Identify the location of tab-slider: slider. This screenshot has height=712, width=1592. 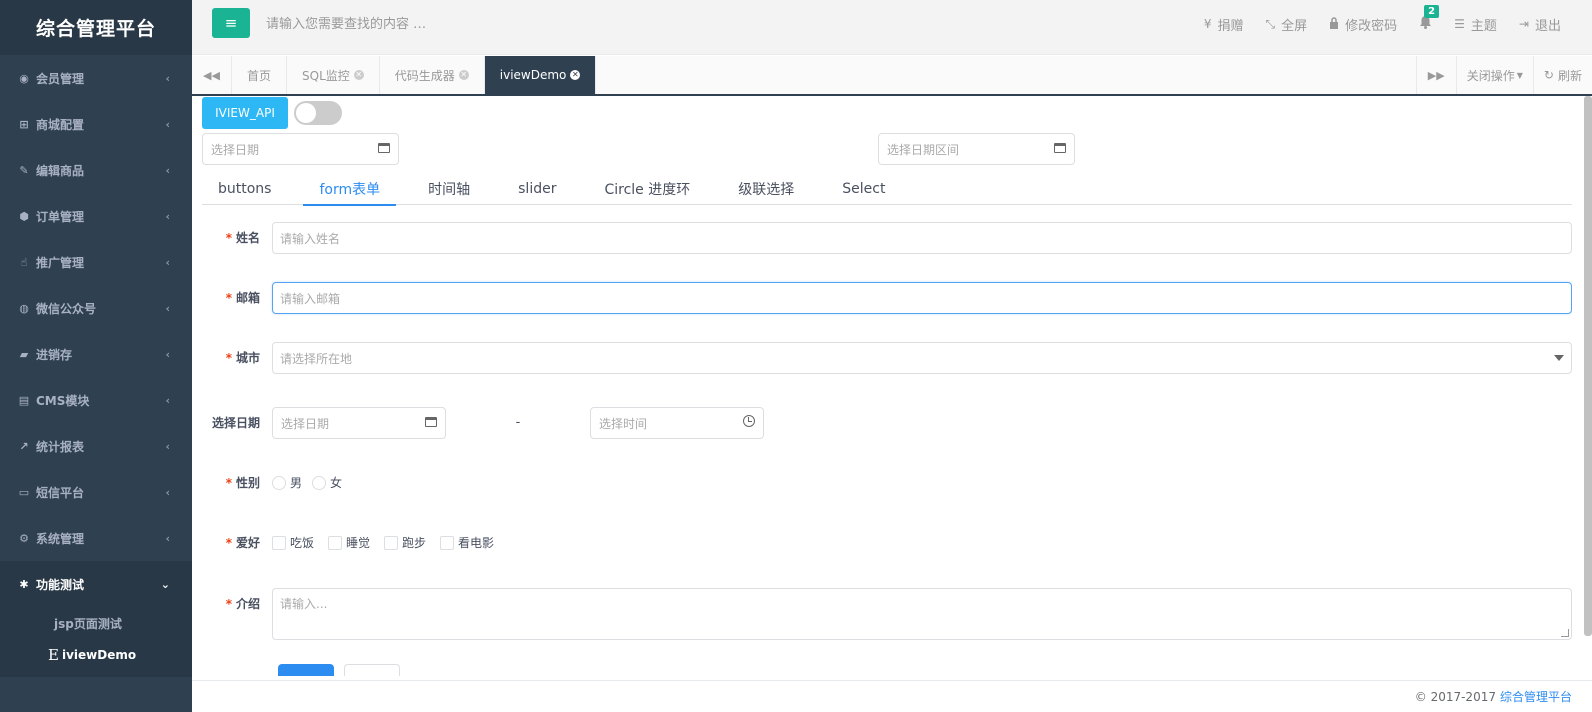
(537, 189).